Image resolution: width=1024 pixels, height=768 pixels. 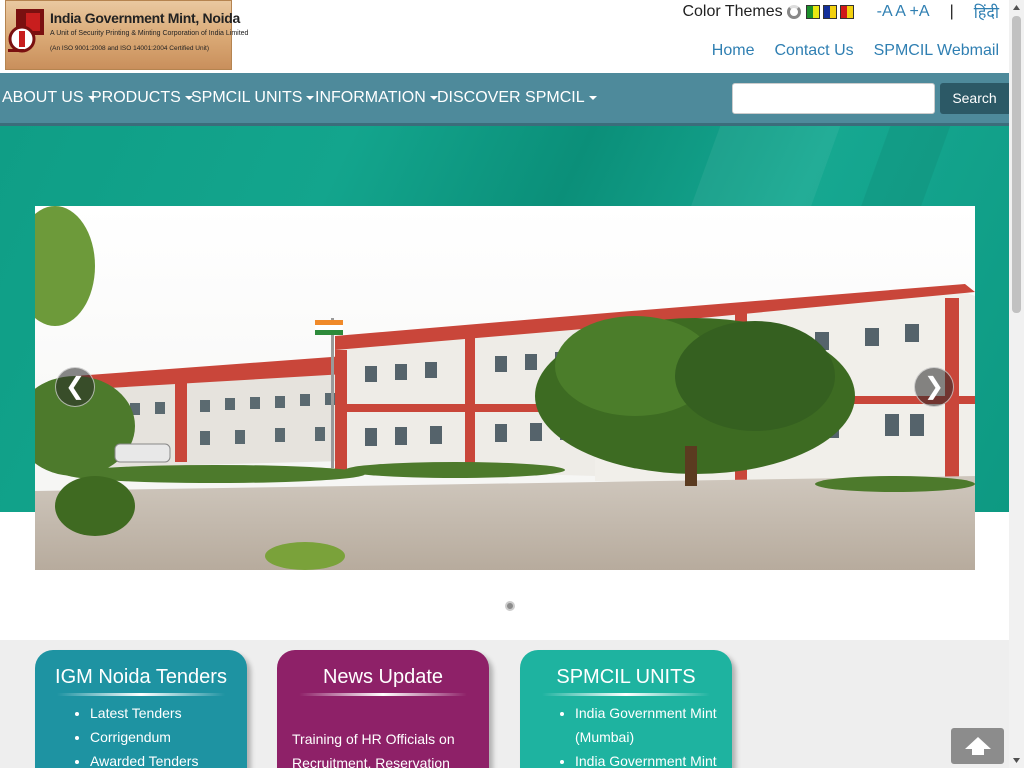 I want to click on nav-about-us: ABOUT US, so click(x=49, y=98).